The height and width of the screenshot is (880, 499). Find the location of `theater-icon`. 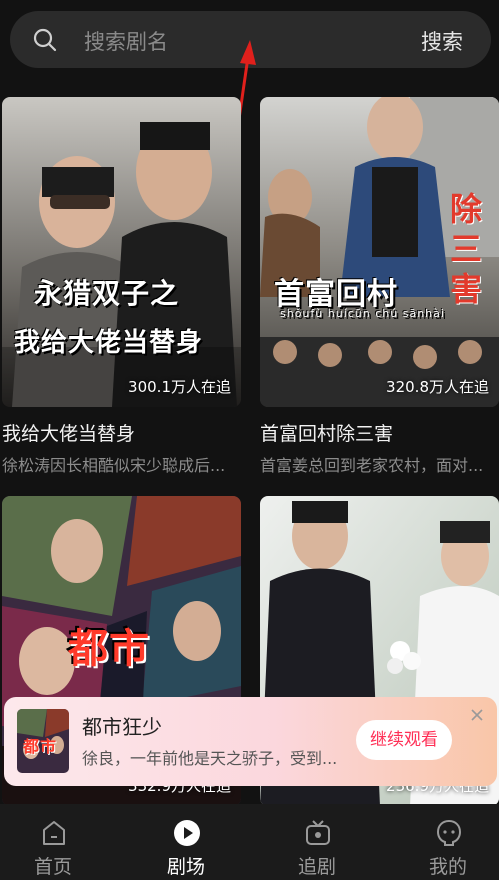

theater-icon is located at coordinates (187, 833).